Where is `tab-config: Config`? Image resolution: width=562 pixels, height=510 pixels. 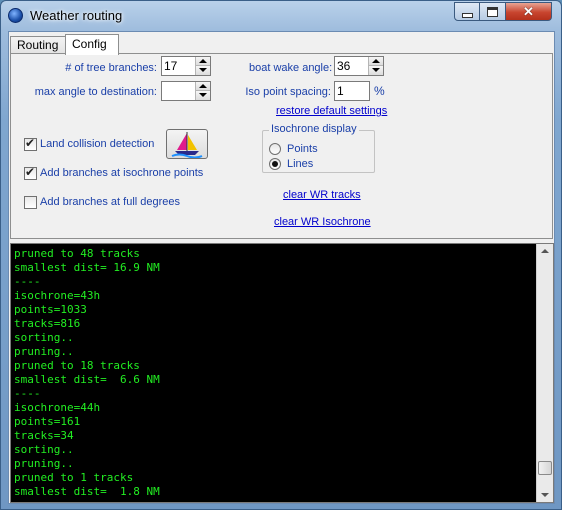
tab-config: Config is located at coordinates (92, 44).